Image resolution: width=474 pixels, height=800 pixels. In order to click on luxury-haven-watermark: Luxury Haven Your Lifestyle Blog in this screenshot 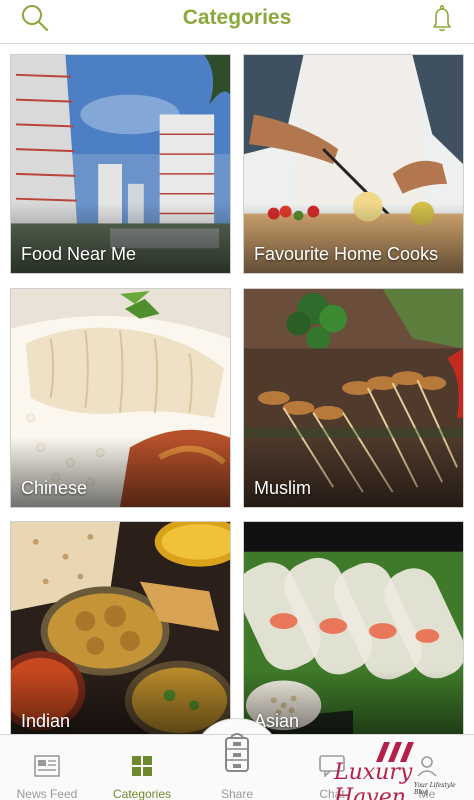, I will do `click(395, 770)`.